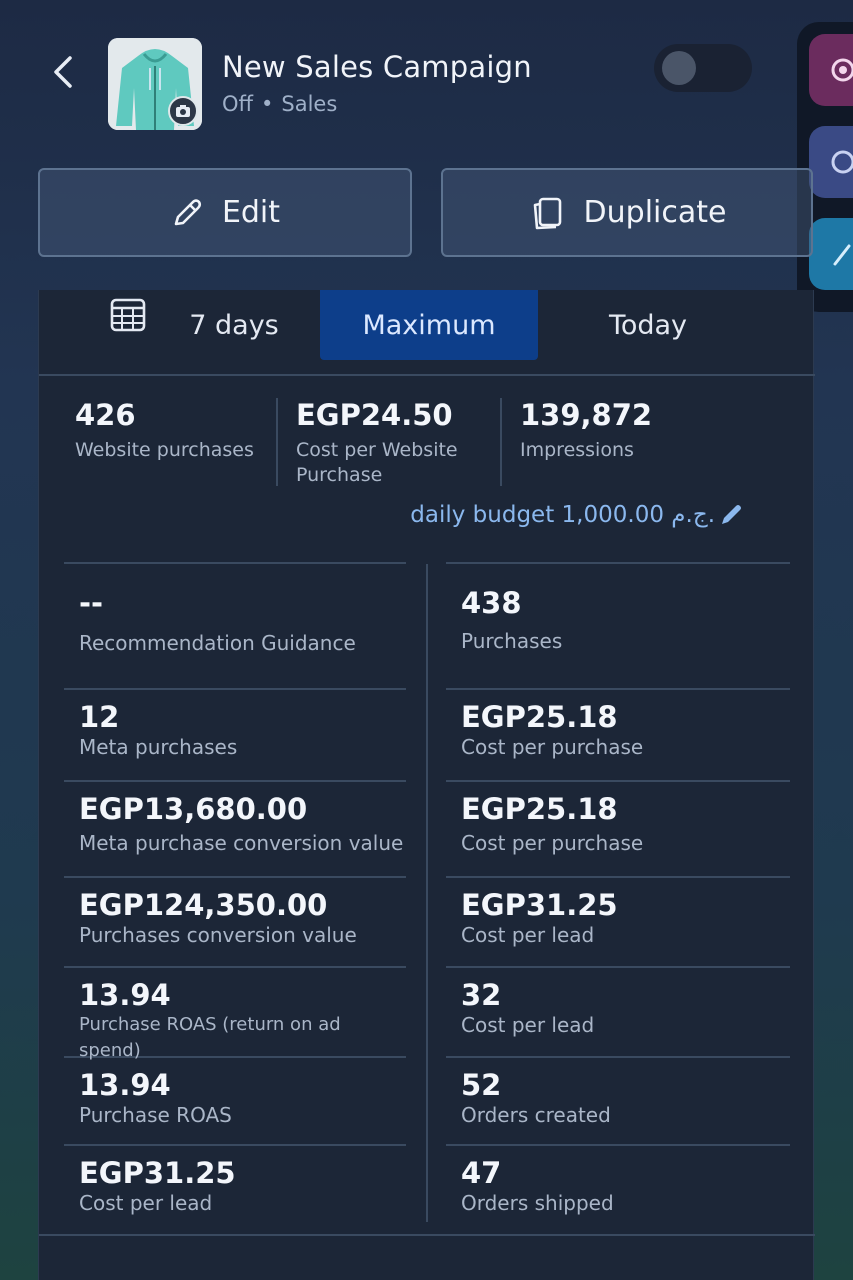 The width and height of the screenshot is (853, 1280). I want to click on campaign-header: New Sales Campaign Off • Sales, so click(426, 75).